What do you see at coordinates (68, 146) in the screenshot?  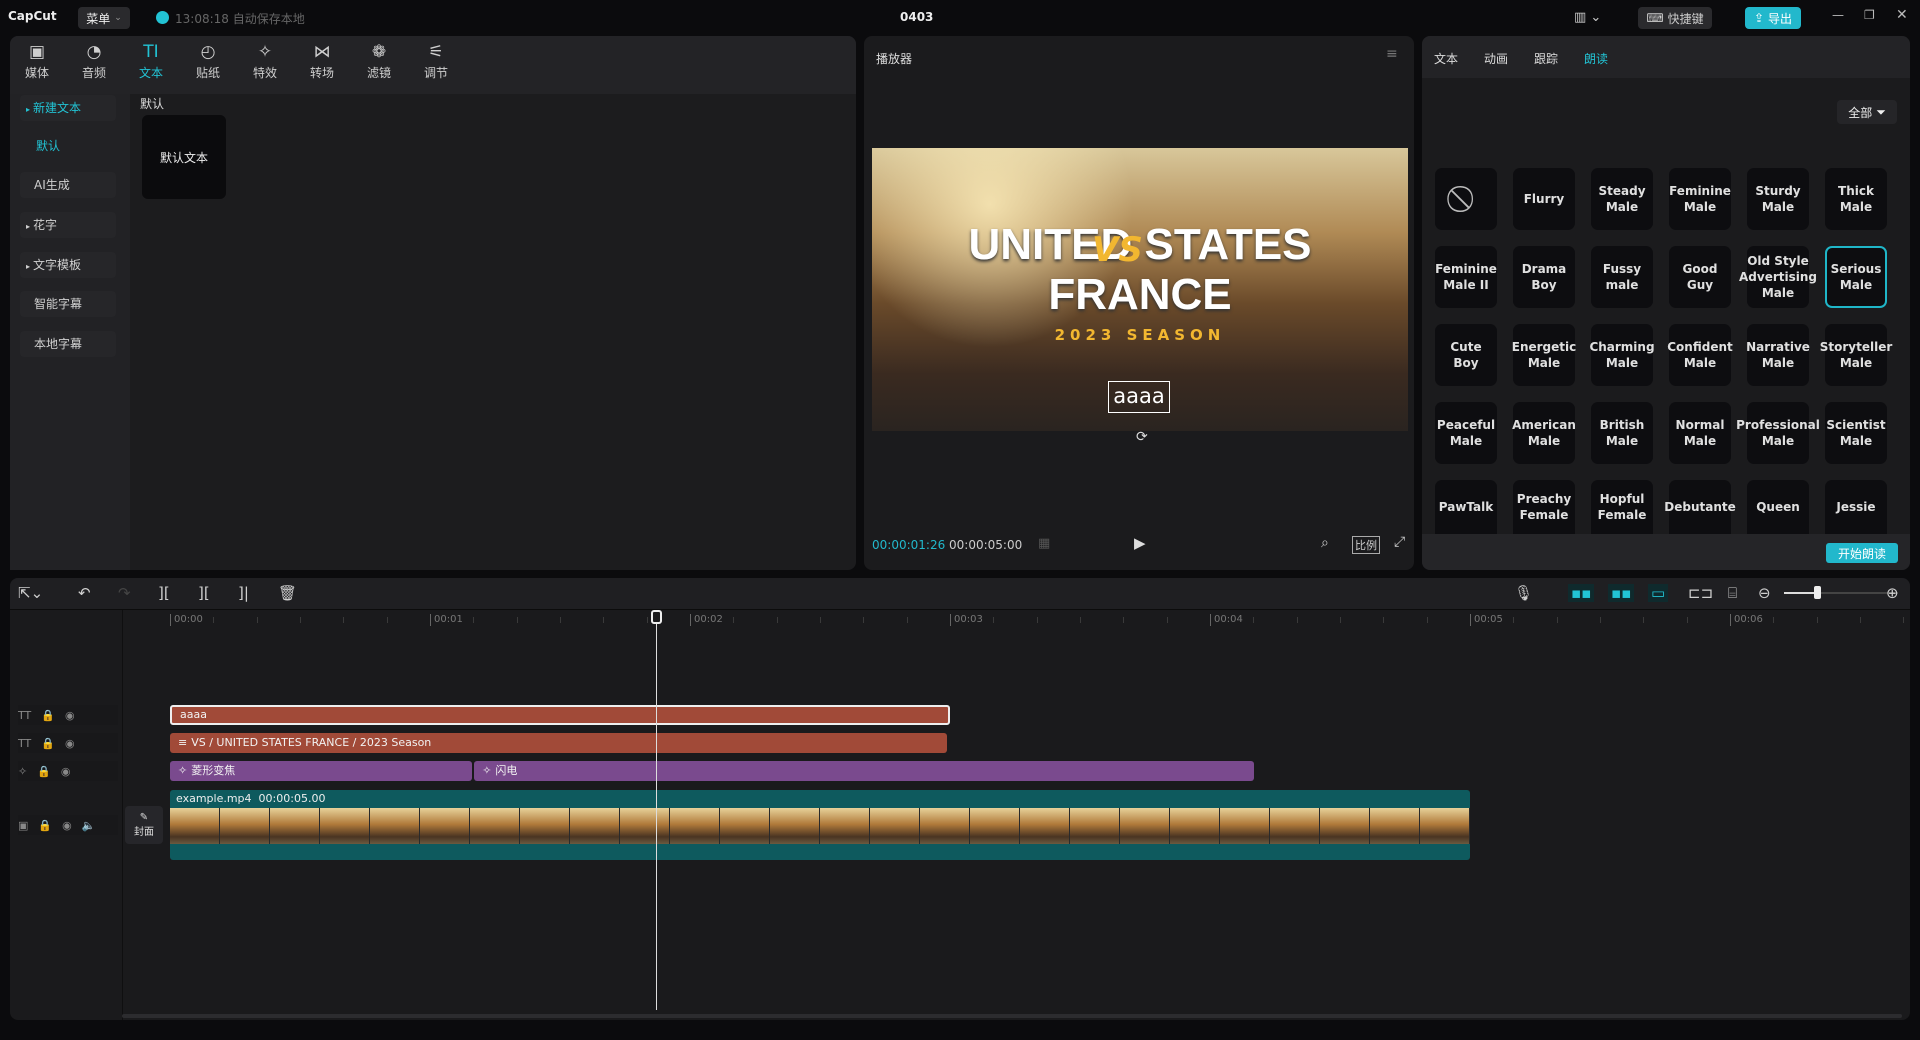 I see `sidebar-item-1: 默认` at bounding box center [68, 146].